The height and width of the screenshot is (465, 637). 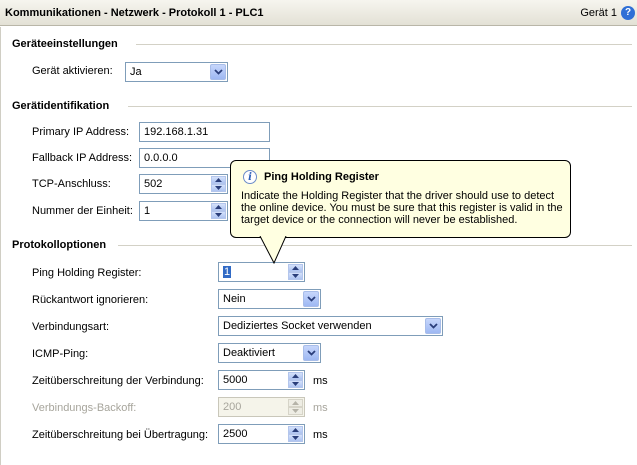 What do you see at coordinates (204, 132) in the screenshot?
I see `primary-ip-input: 192.168.1.31` at bounding box center [204, 132].